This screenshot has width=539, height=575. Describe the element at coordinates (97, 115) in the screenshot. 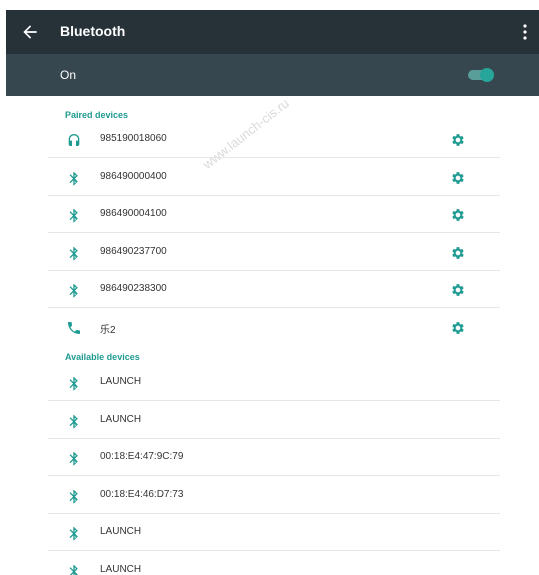

I see `paired-devices-header: Paired devices` at that location.